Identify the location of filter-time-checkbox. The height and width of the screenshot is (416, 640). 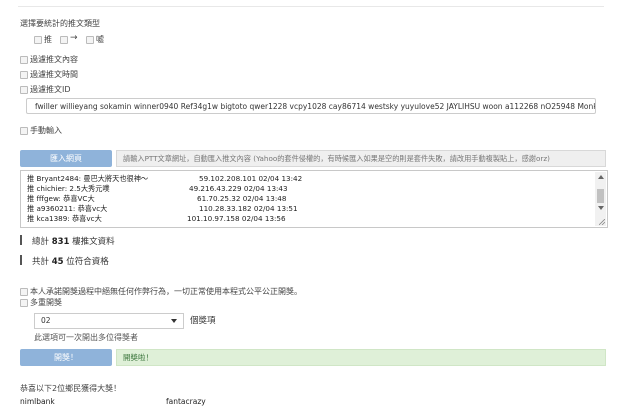
(24, 75).